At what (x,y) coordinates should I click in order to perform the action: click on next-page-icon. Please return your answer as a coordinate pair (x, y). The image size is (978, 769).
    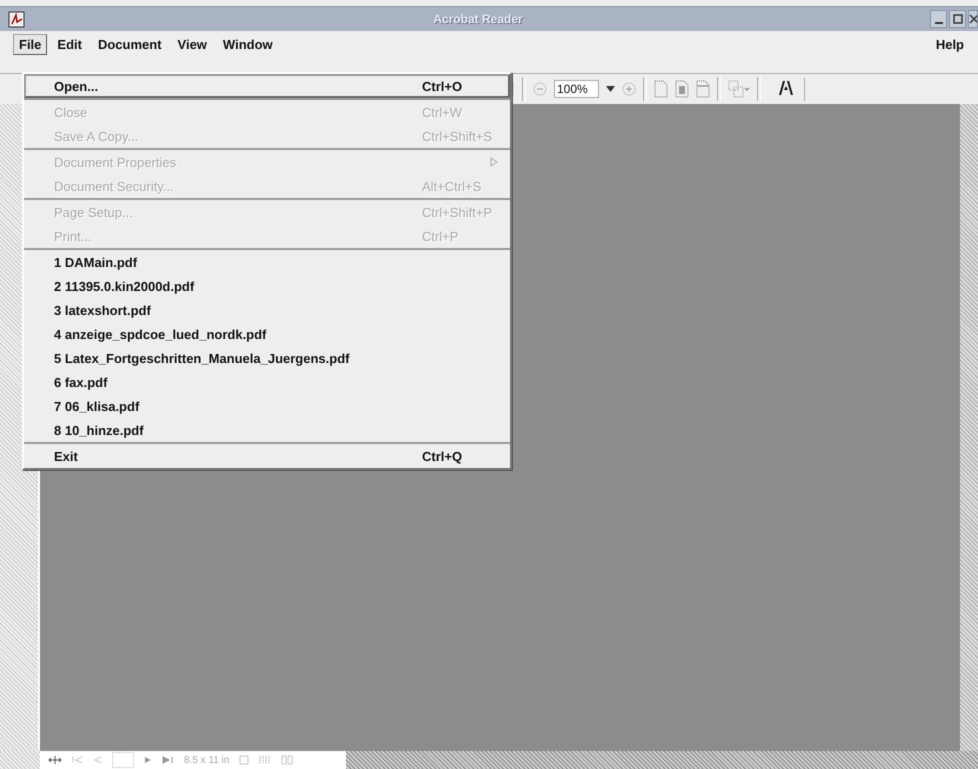
    Looking at the image, I should click on (148, 760).